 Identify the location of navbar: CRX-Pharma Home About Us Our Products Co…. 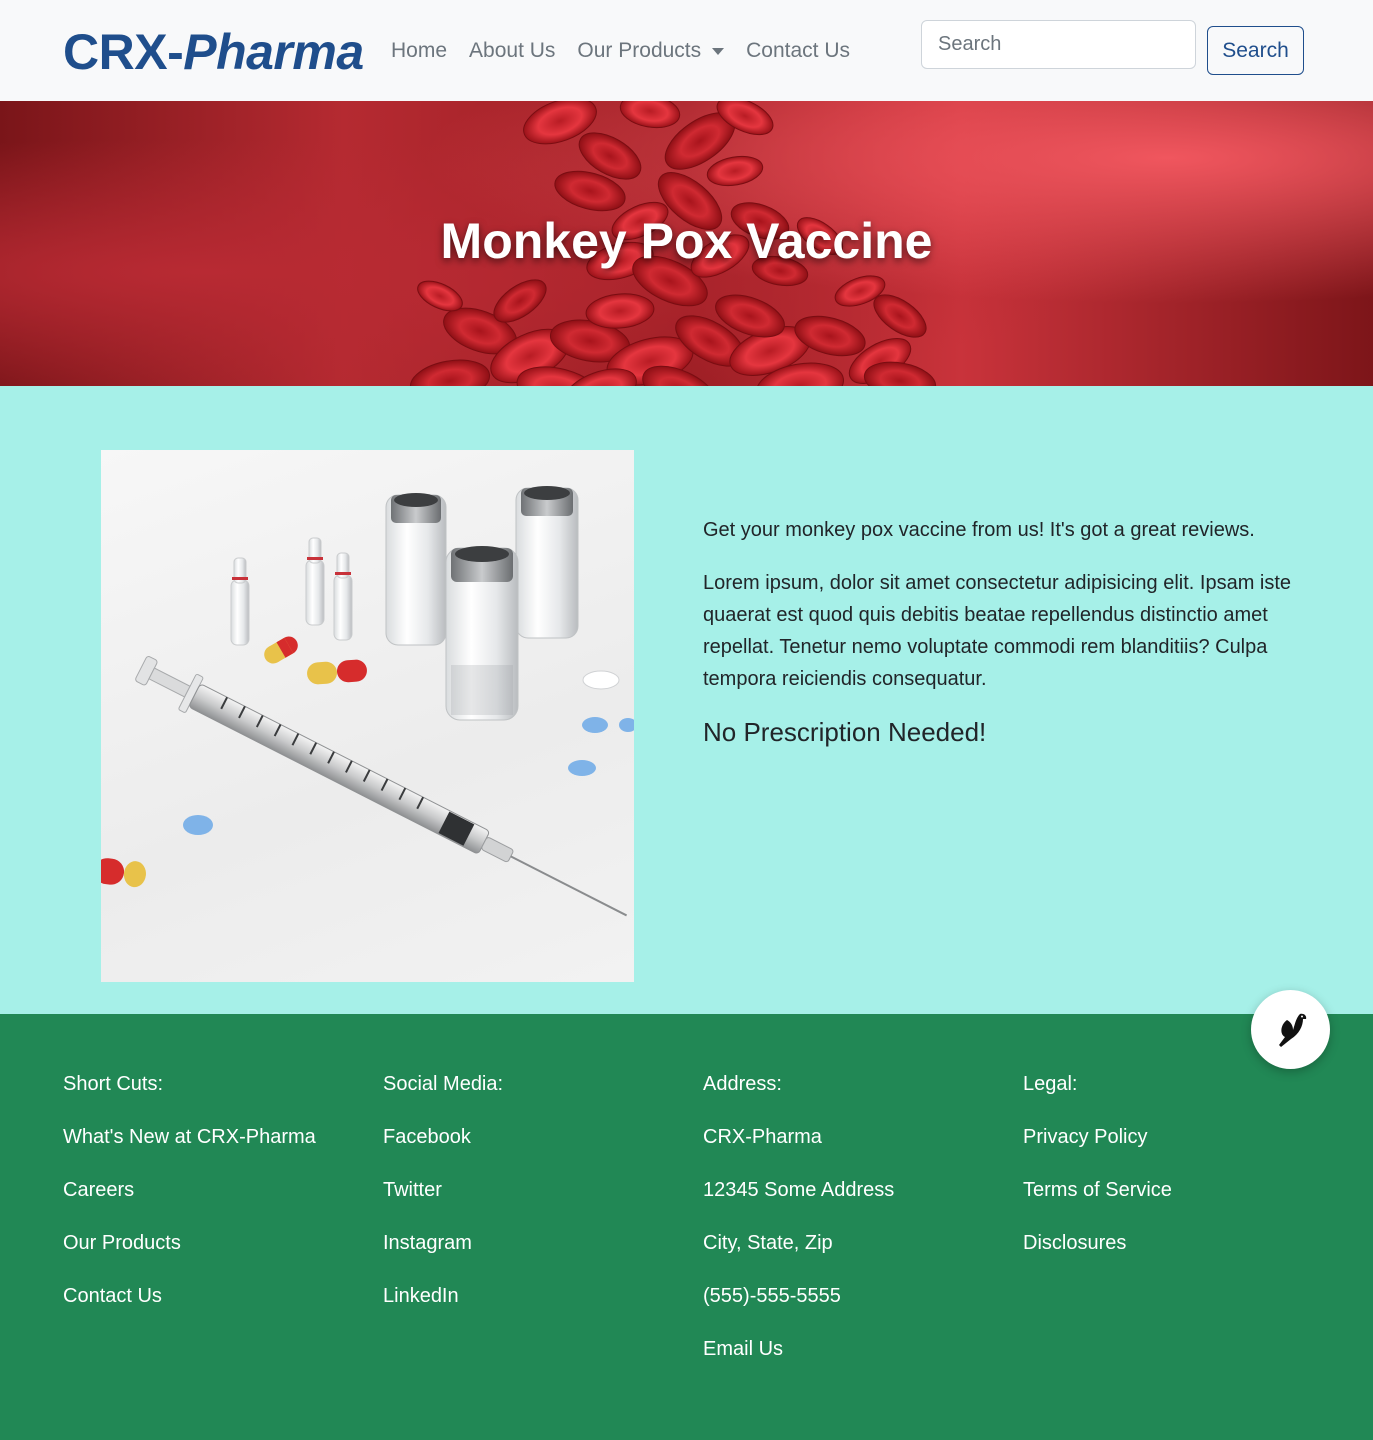
(686, 50).